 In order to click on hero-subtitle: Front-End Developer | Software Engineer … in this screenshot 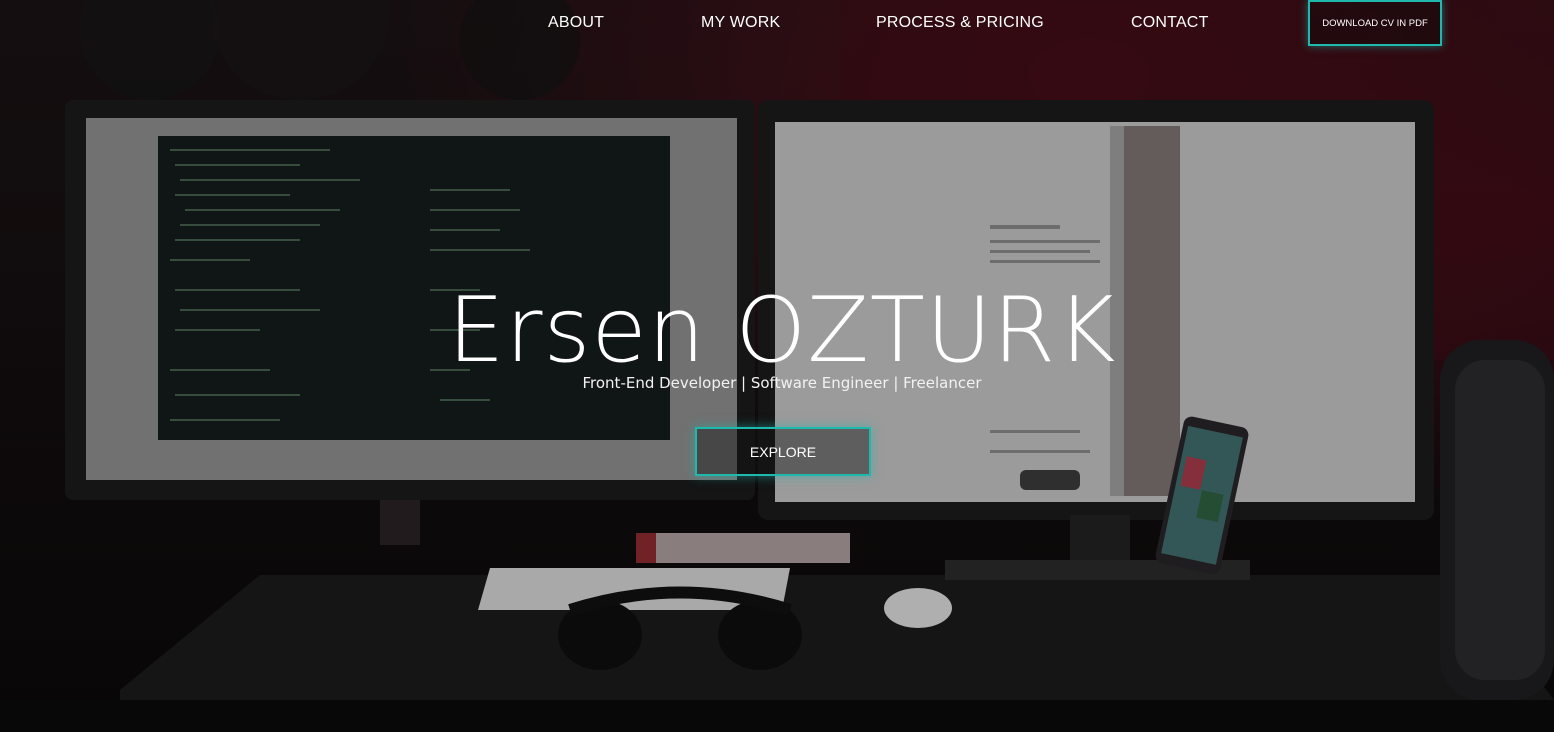, I will do `click(782, 383)`.